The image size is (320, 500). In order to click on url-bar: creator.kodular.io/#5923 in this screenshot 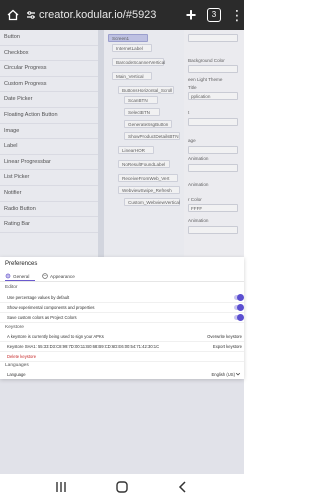, I will do `click(108, 15)`.